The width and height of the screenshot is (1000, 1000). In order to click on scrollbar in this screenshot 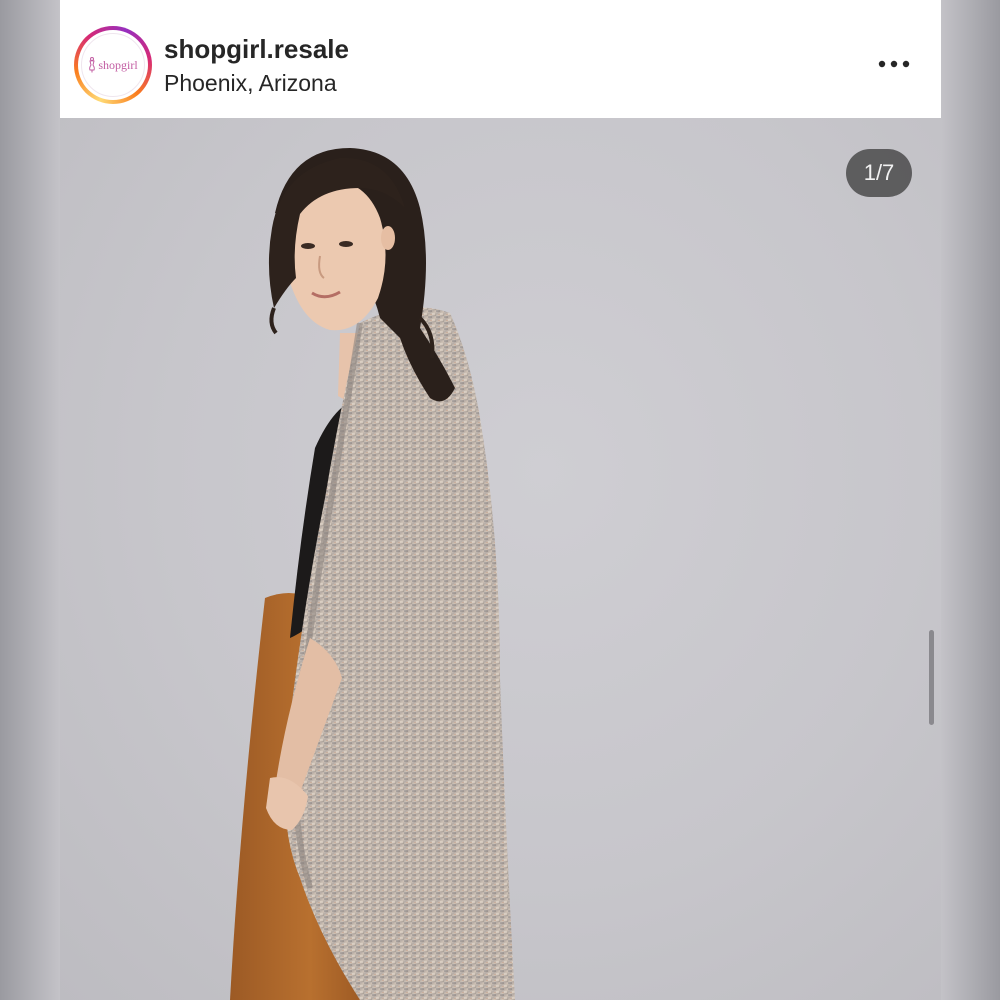, I will do `click(931, 677)`.